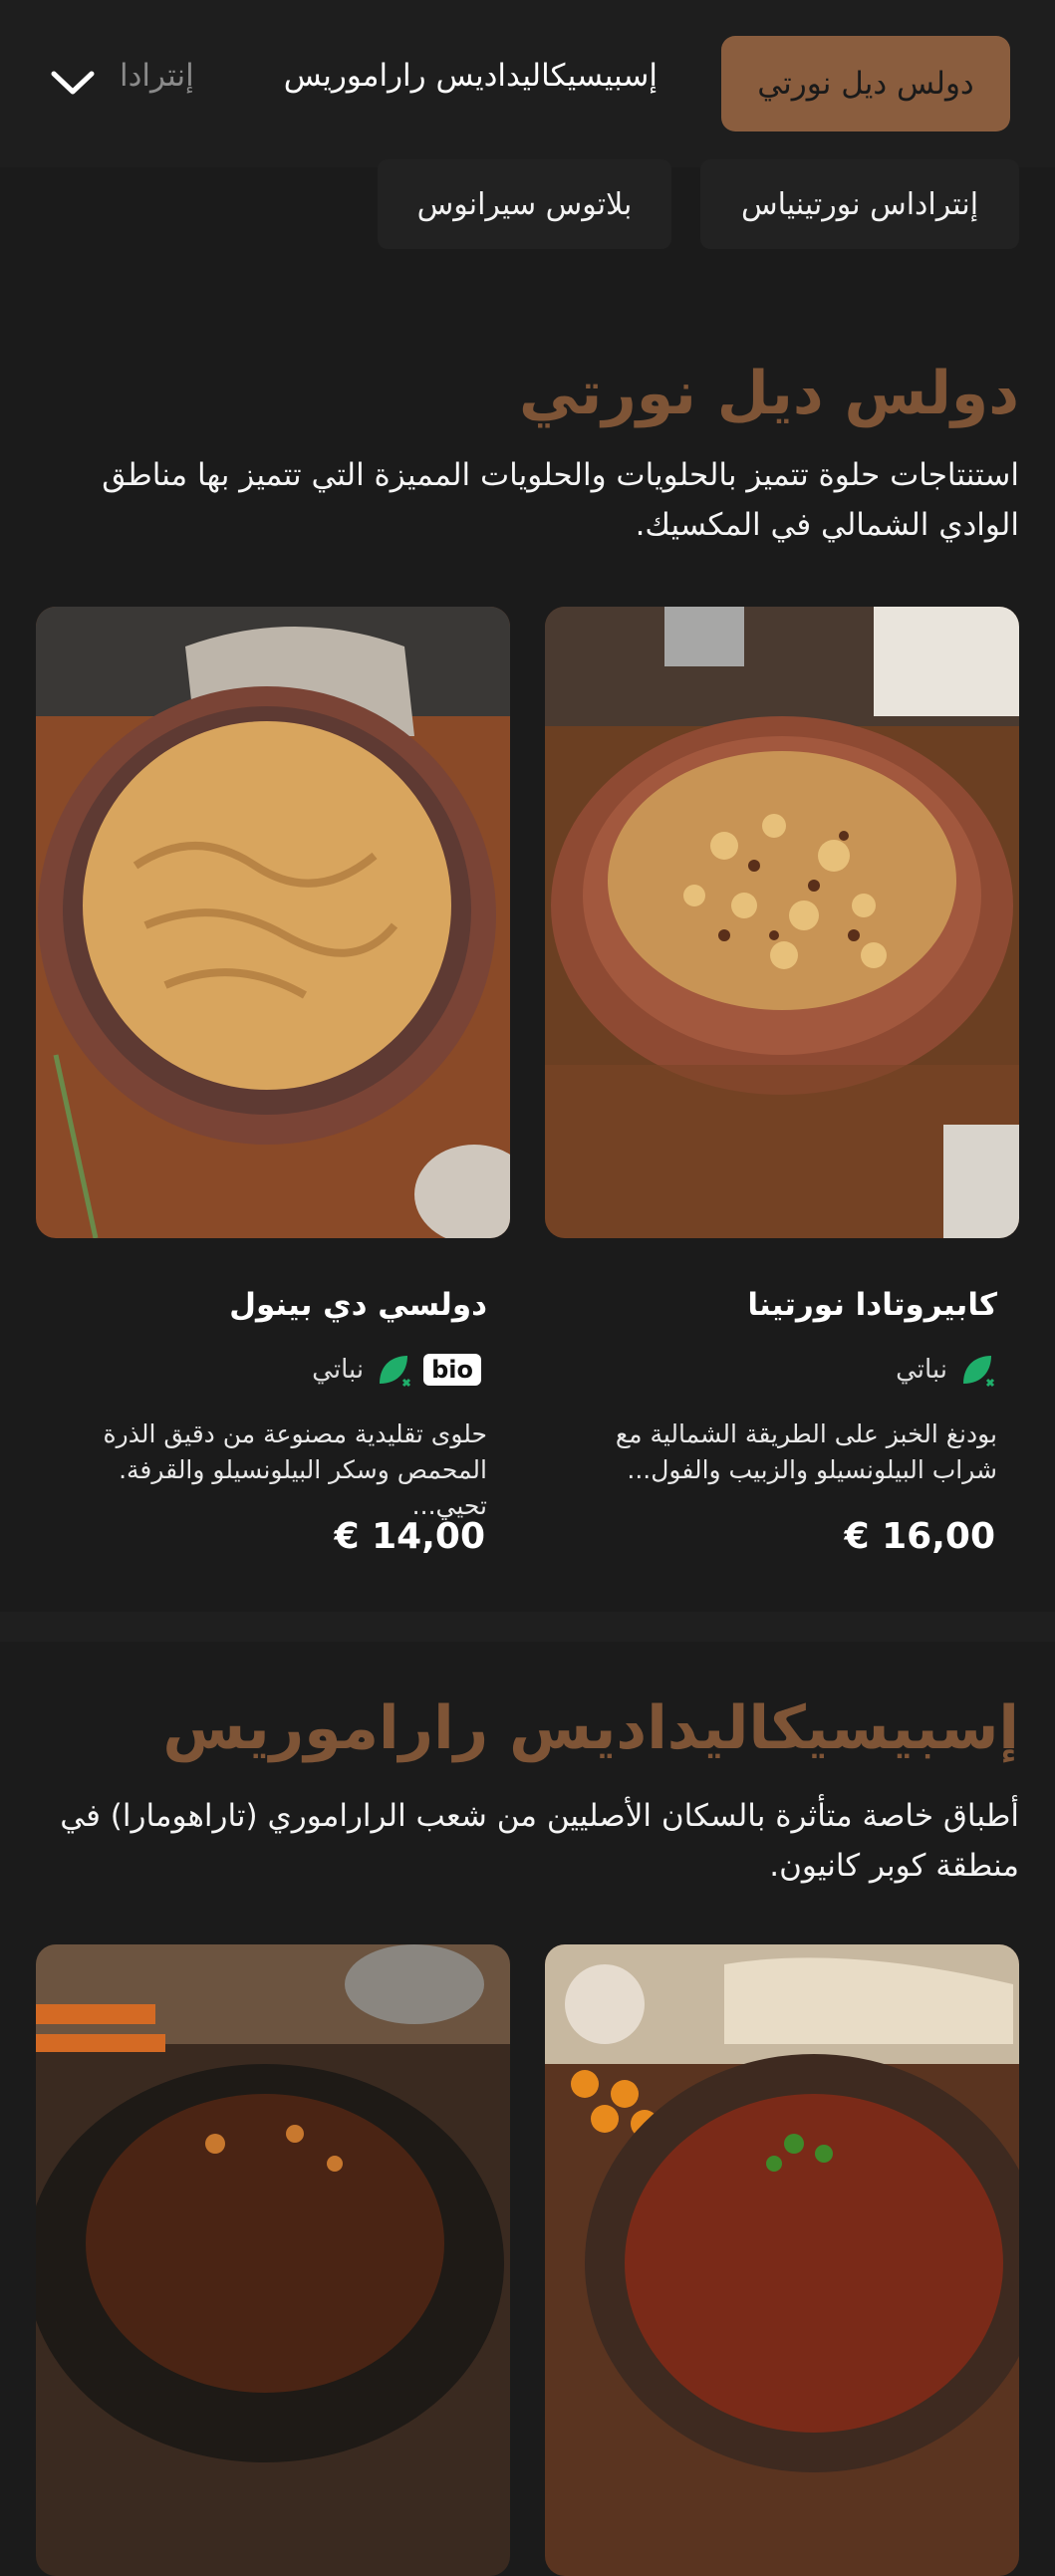  What do you see at coordinates (527, 1627) in the screenshot?
I see `section-divider` at bounding box center [527, 1627].